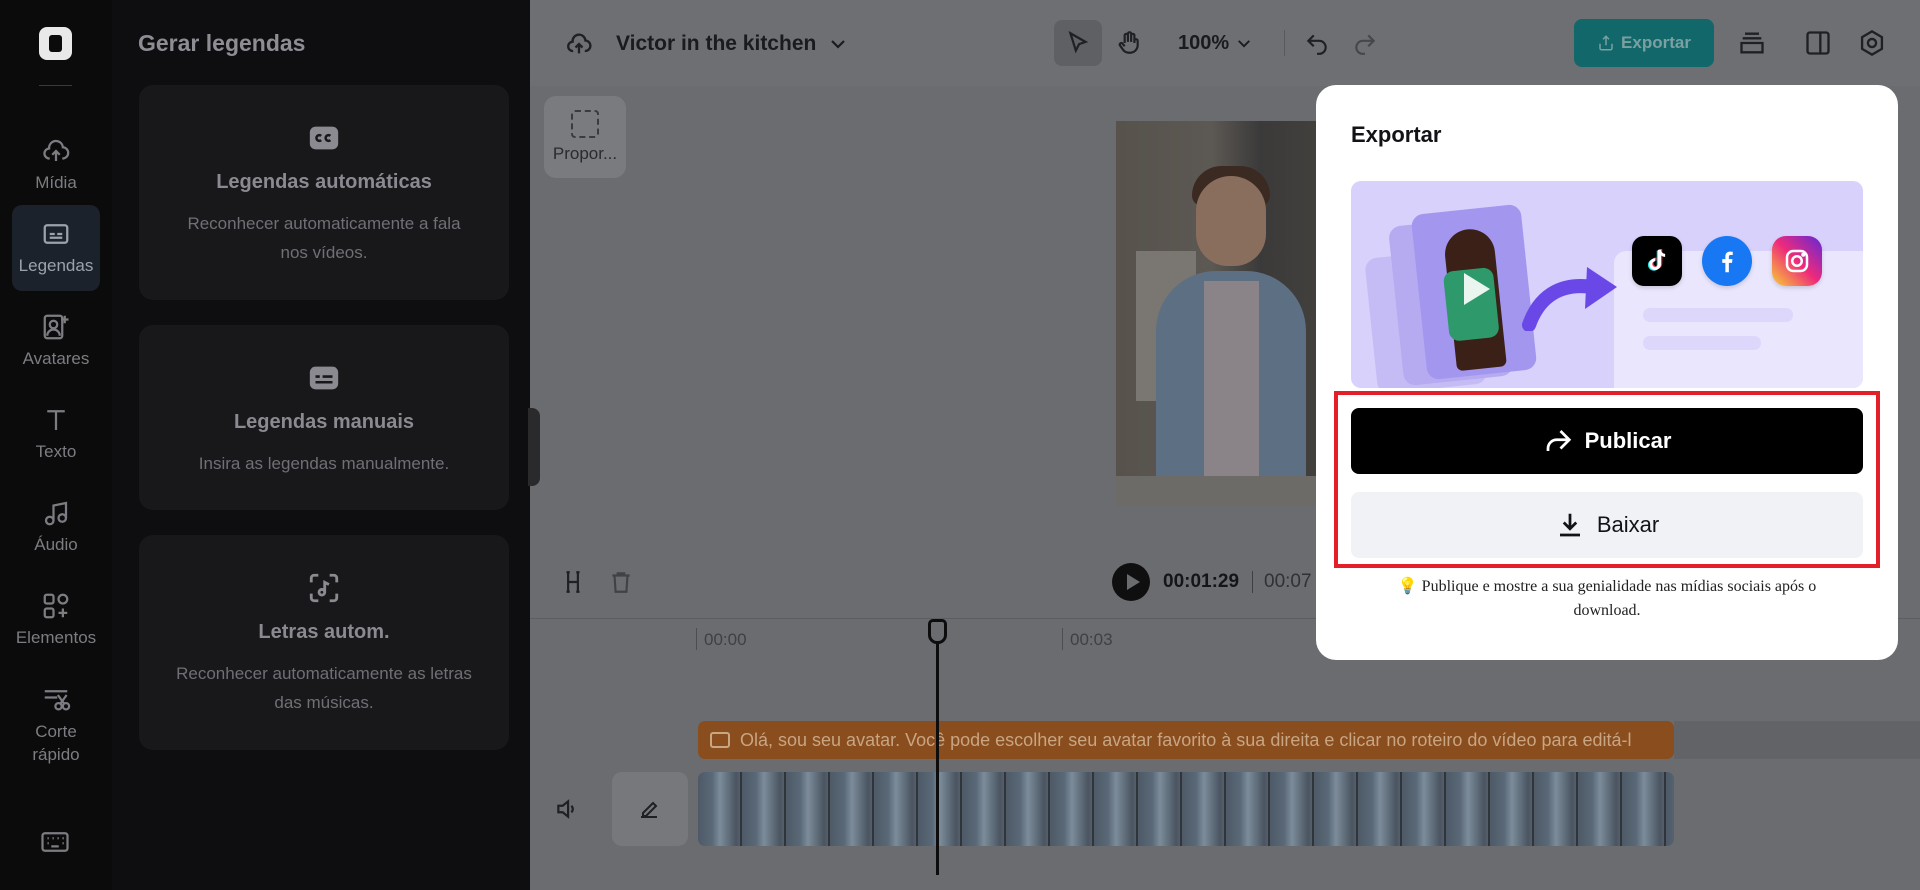 The width and height of the screenshot is (1920, 890). I want to click on zoom-dropdown: 100%, so click(1214, 43).